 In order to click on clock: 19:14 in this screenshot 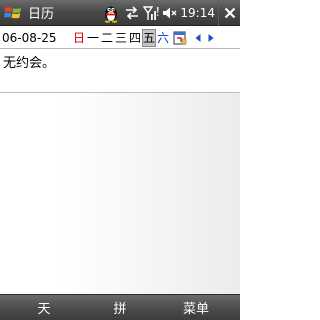, I will do `click(198, 13)`.